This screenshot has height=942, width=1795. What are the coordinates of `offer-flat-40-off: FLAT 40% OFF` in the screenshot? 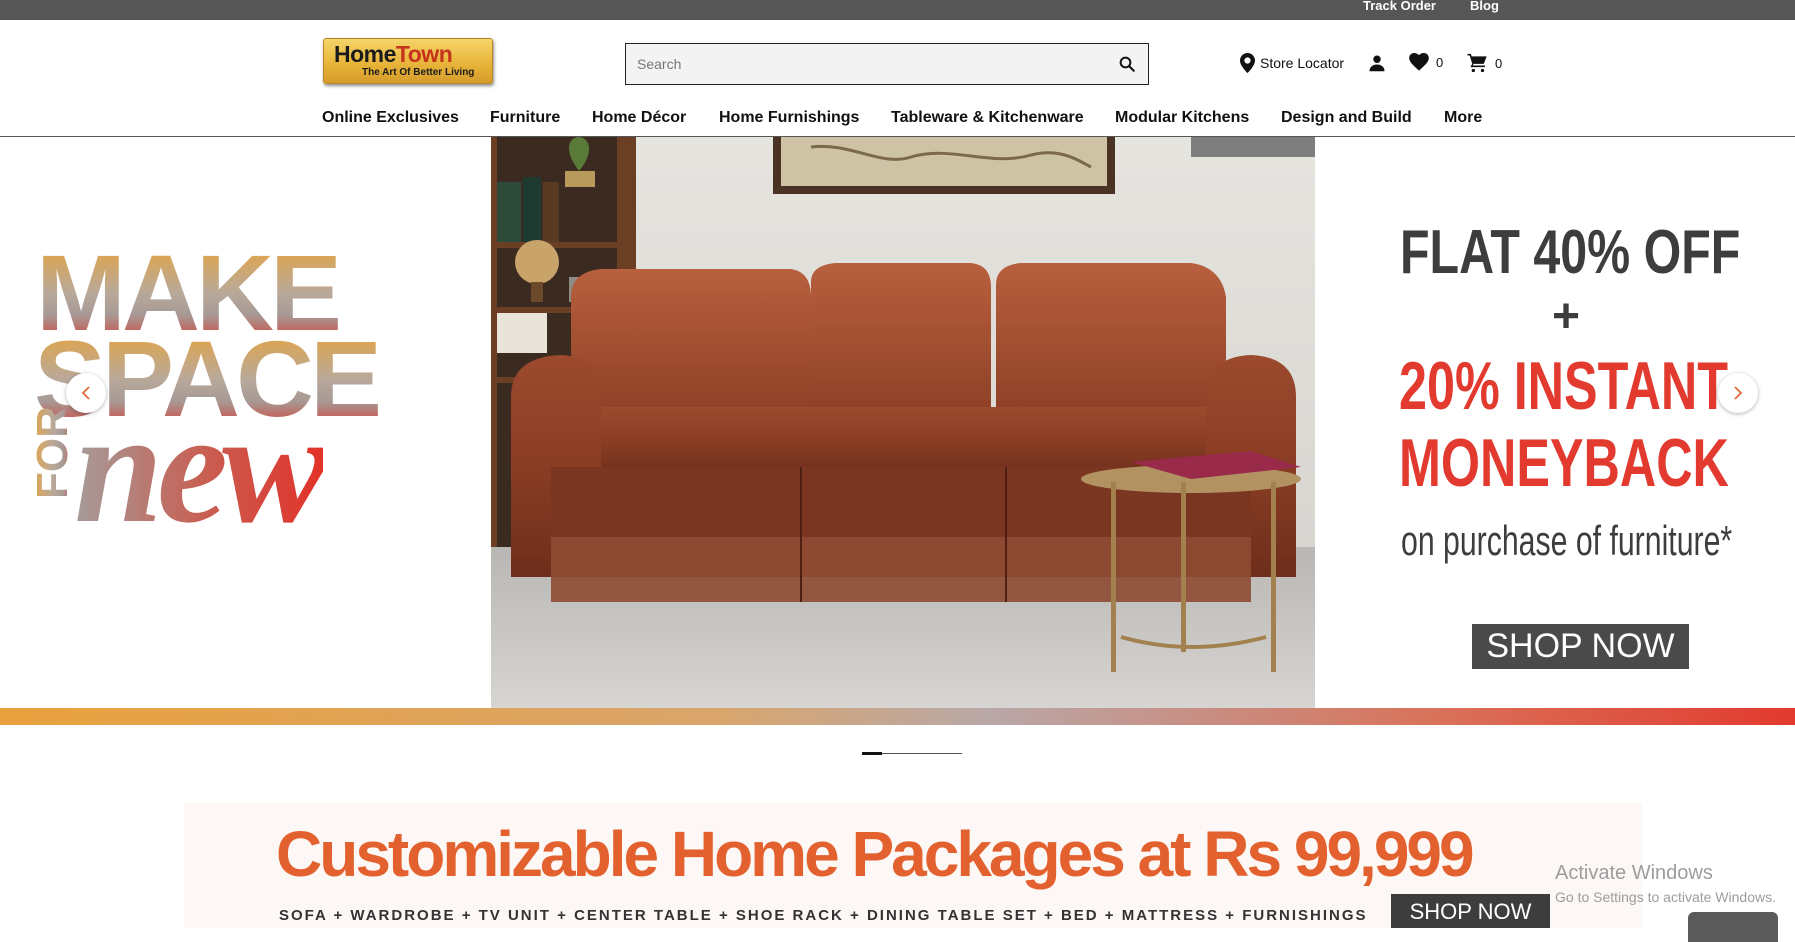 It's located at (1570, 252).